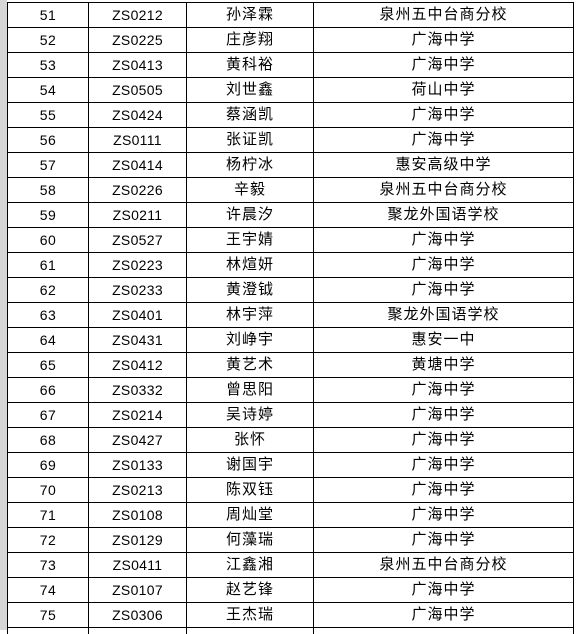 The width and height of the screenshot is (581, 634). What do you see at coordinates (250, 165) in the screenshot?
I see `cell-candidate-name: 杨柠冰` at bounding box center [250, 165].